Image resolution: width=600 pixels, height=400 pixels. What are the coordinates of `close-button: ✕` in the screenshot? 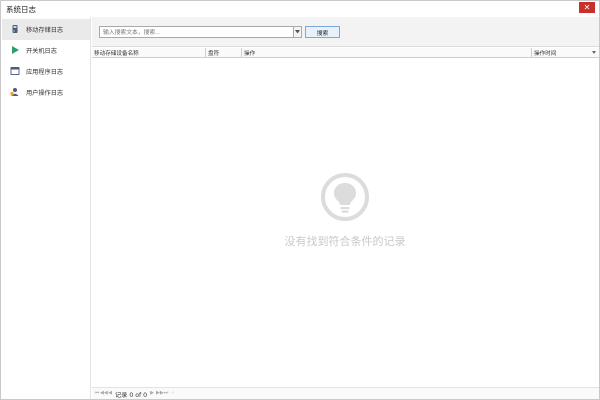 It's located at (587, 7).